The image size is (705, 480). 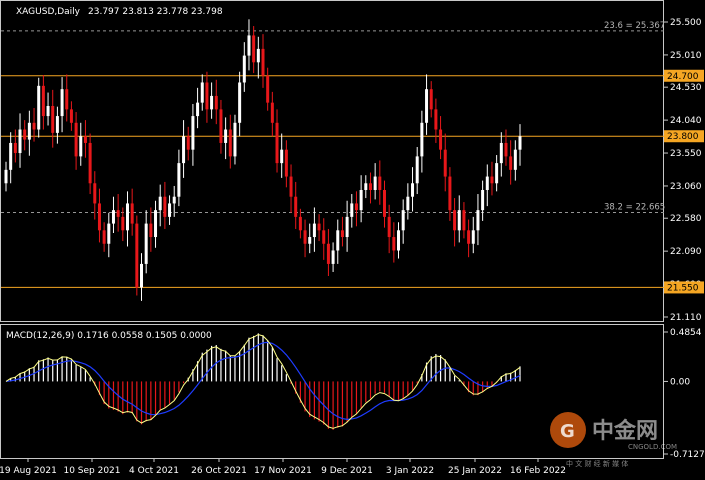 What do you see at coordinates (265, 381) in the screenshot?
I see `macd-histogram` at bounding box center [265, 381].